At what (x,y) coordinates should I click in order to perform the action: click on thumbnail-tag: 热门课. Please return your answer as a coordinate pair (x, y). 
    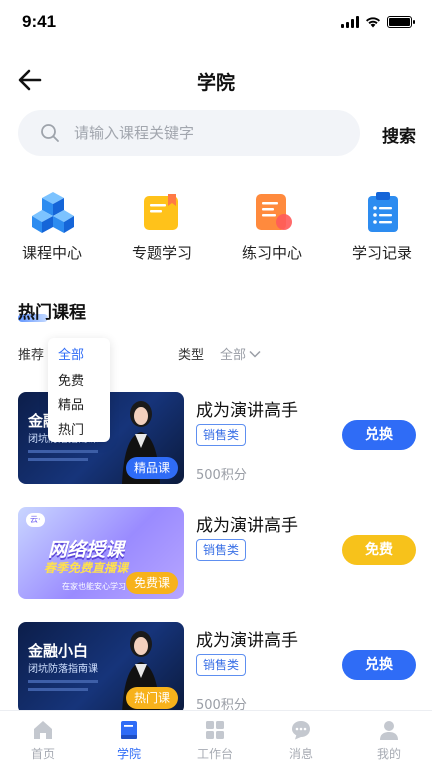
    Looking at the image, I should click on (151, 698).